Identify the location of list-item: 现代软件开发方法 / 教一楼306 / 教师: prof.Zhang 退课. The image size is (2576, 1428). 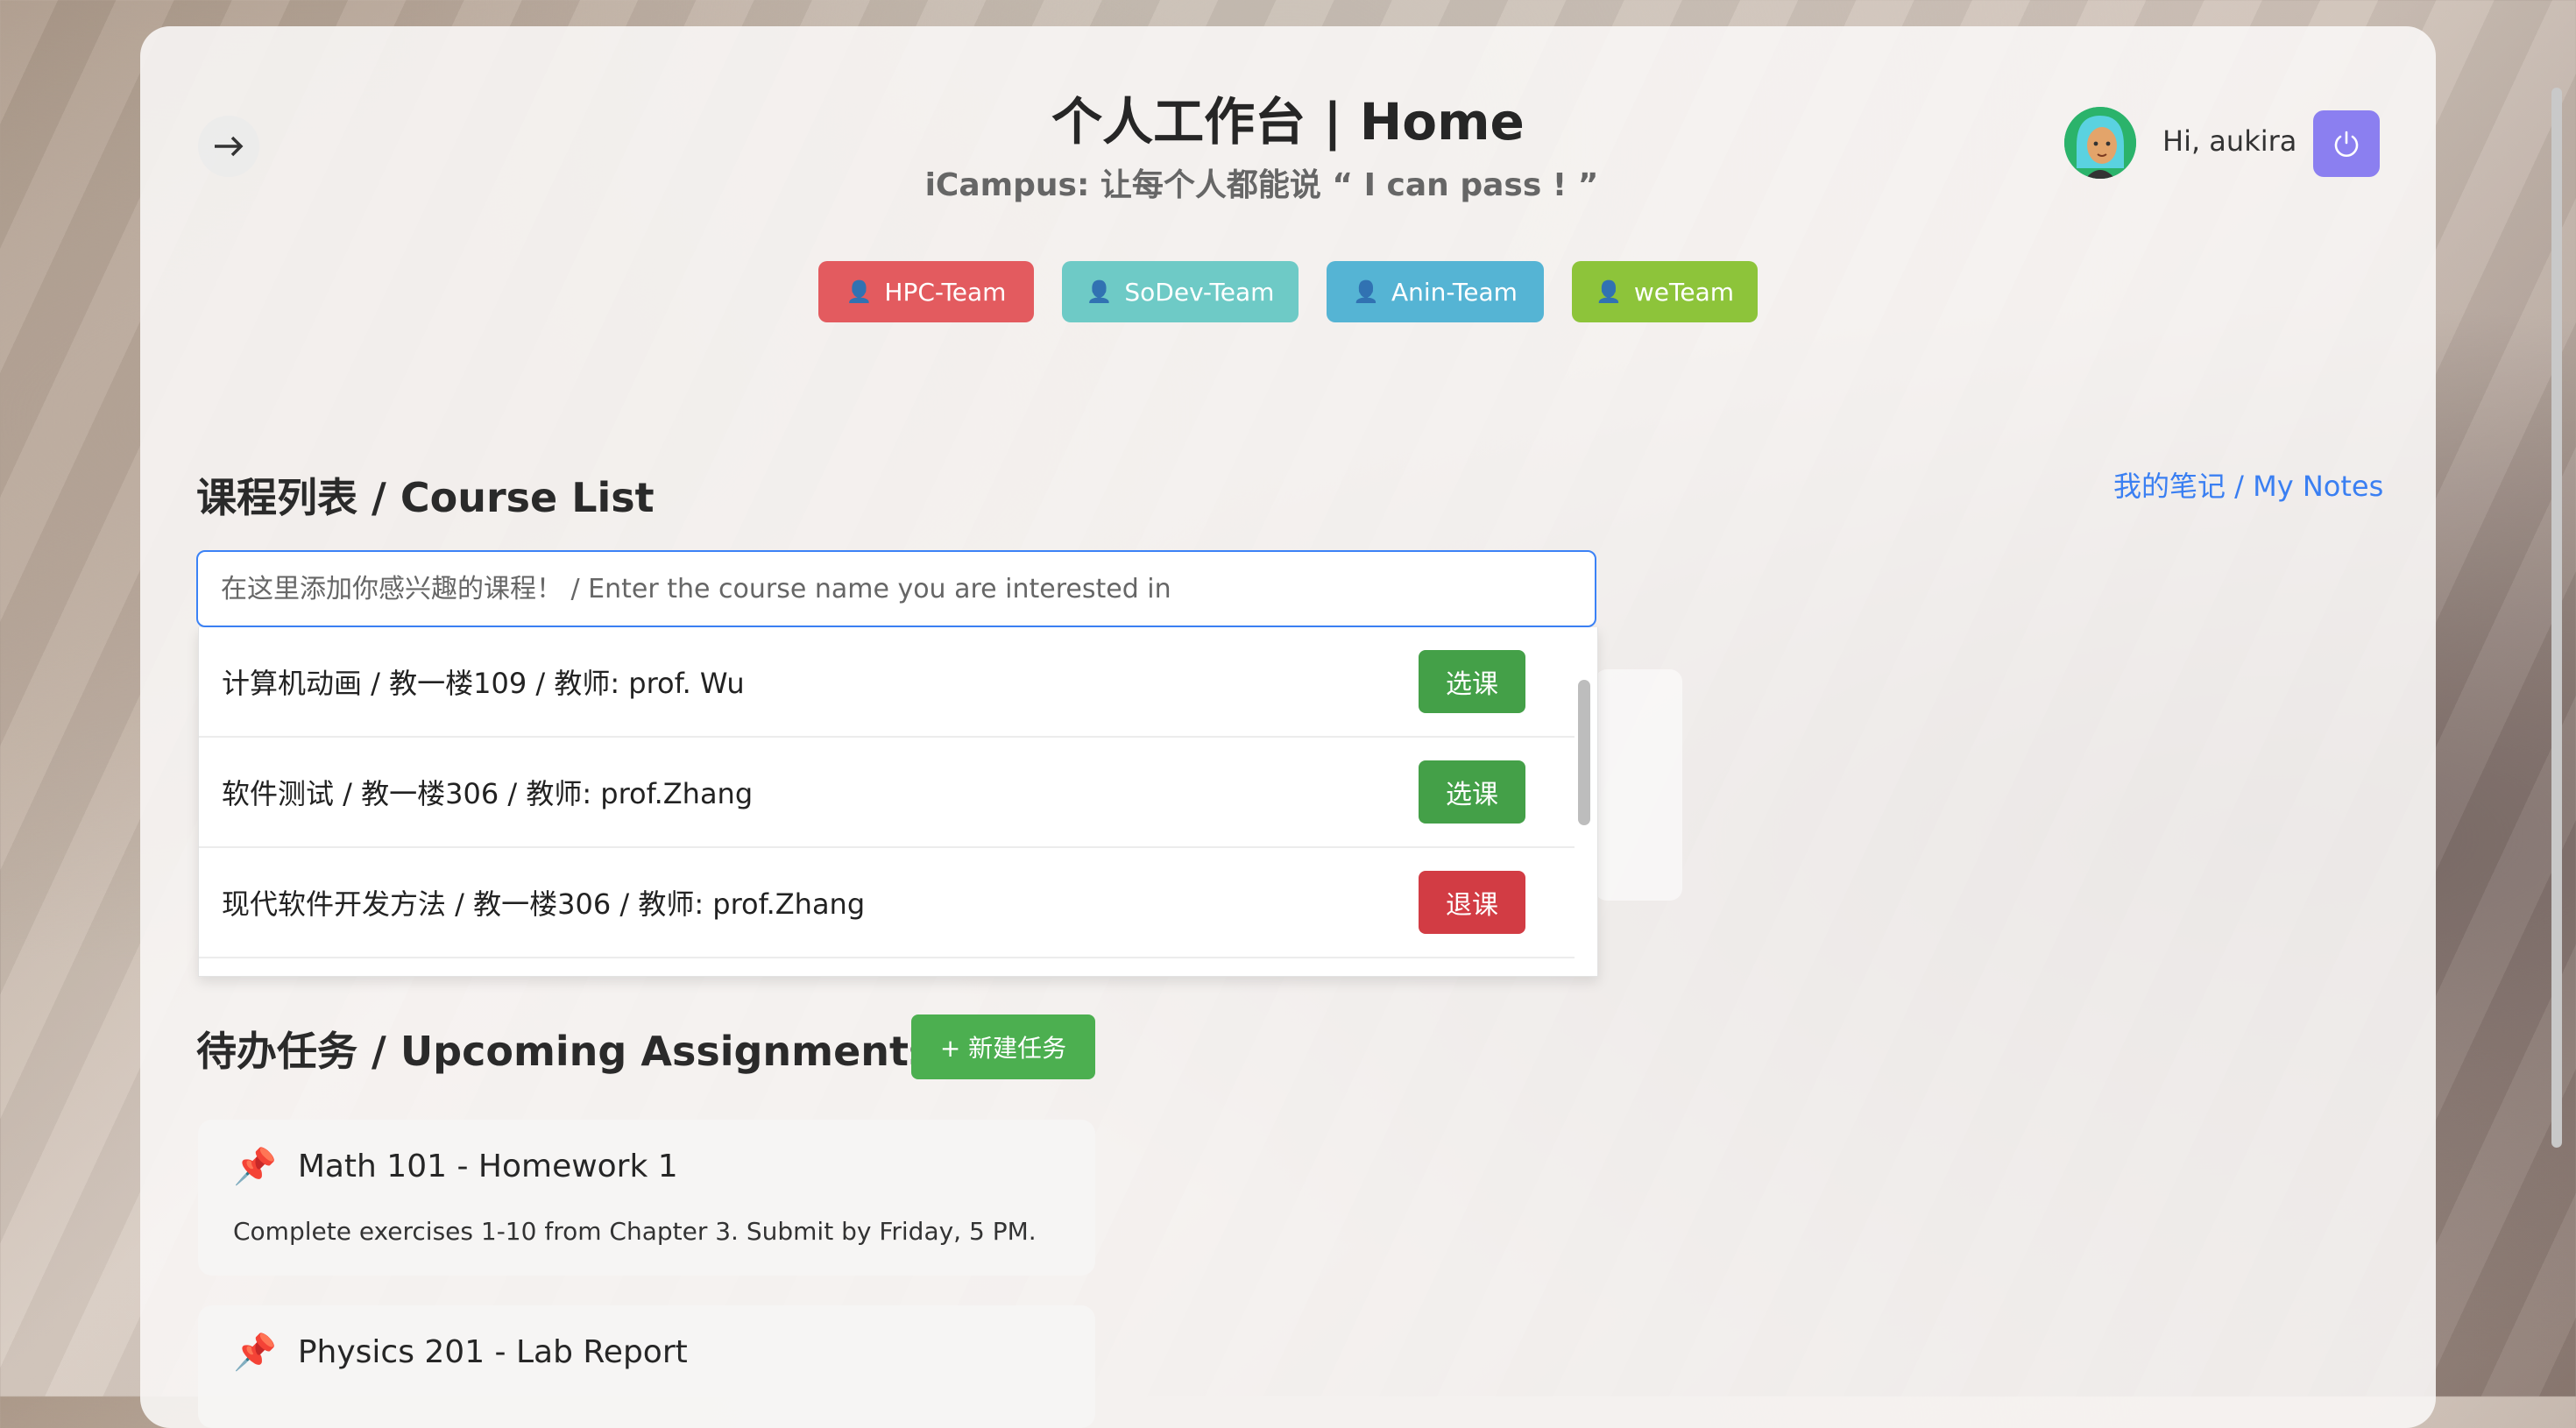
(887, 903).